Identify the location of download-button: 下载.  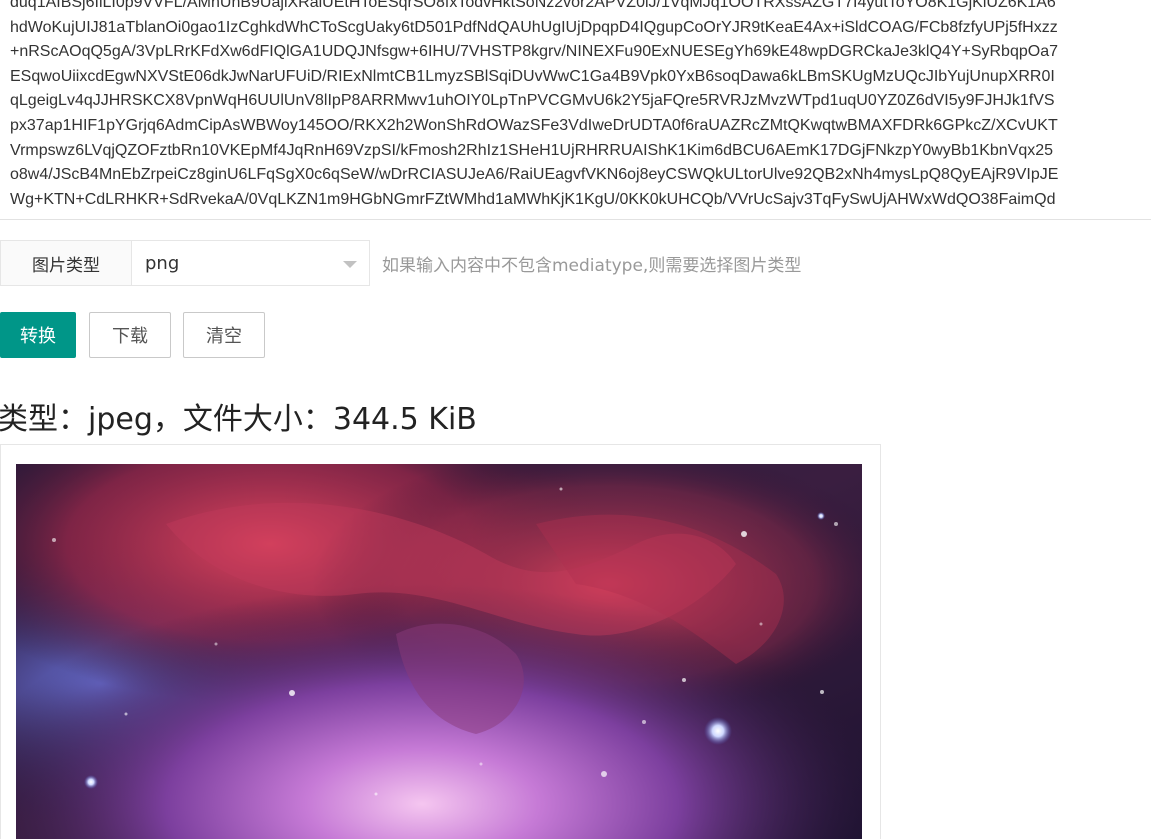
(130, 335).